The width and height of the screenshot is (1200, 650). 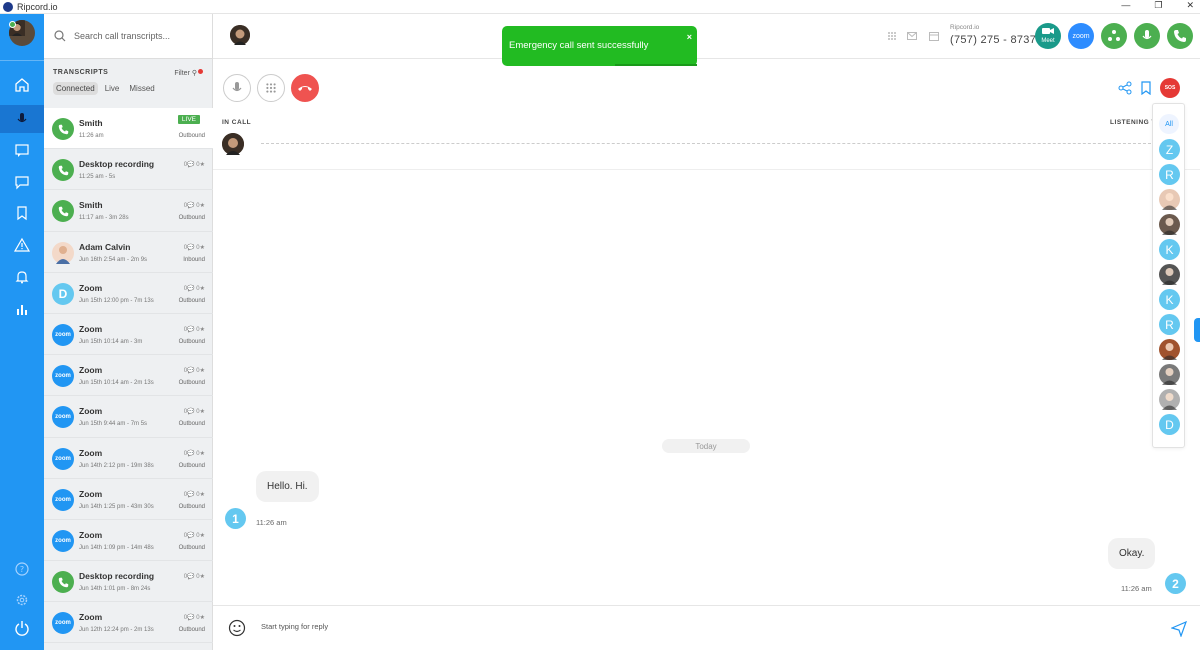 What do you see at coordinates (892, 36) in the screenshot?
I see `dialpad-icon` at bounding box center [892, 36].